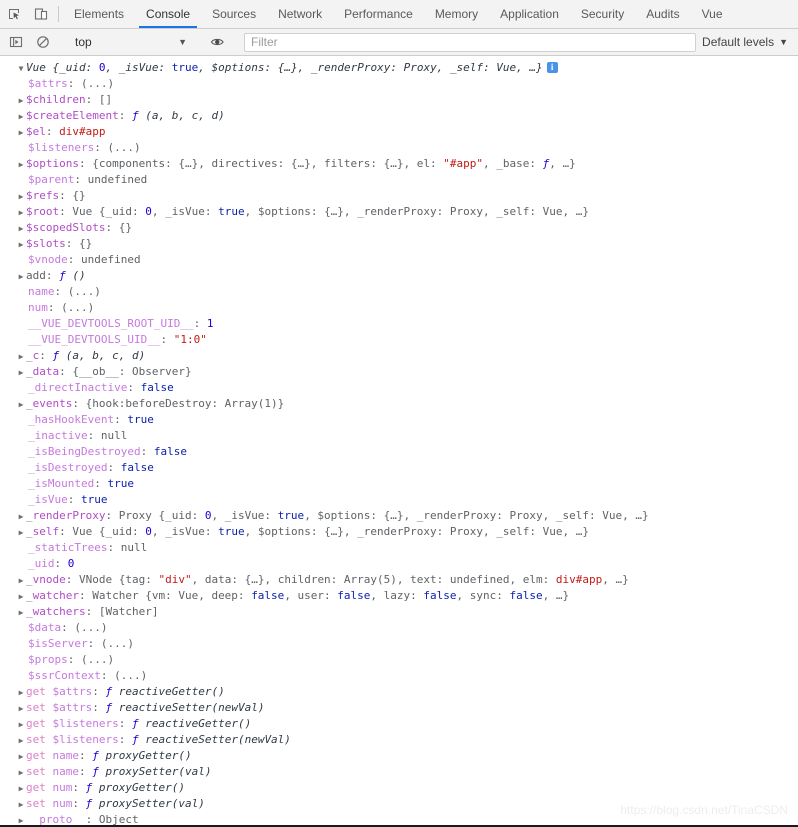 This screenshot has height=827, width=798. I want to click on console-object-row: $vnode: undefined, so click(399, 260).